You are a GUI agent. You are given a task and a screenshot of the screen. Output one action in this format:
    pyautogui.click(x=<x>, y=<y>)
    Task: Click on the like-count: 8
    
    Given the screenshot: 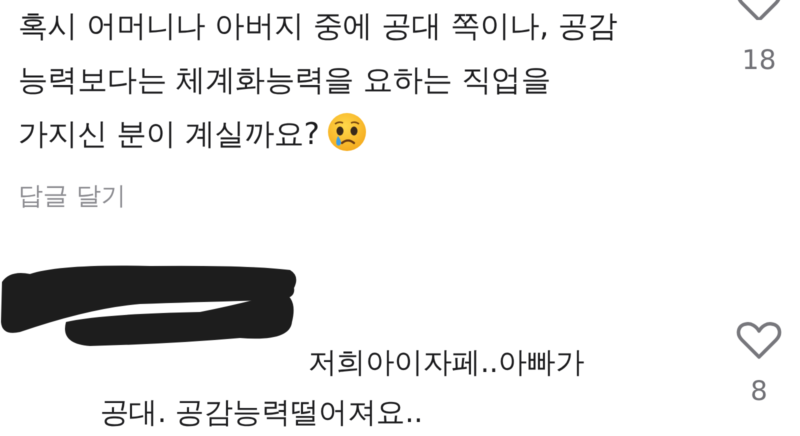 What is the action you would take?
    pyautogui.click(x=759, y=392)
    